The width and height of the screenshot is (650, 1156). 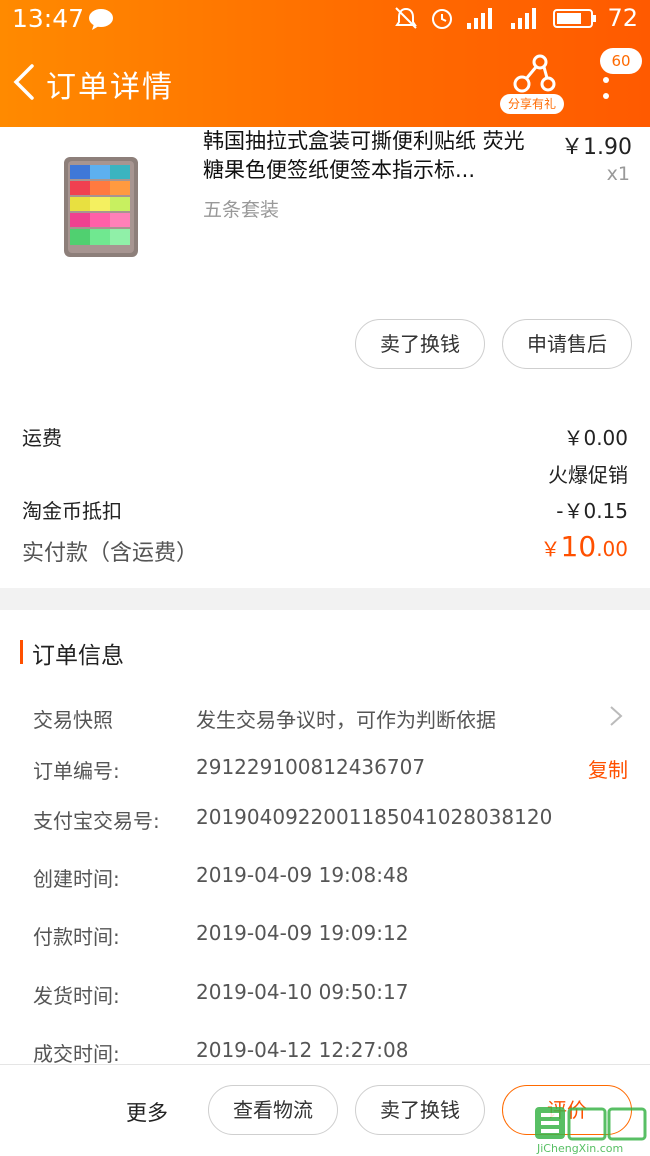 I want to click on apply-after-sale-button: 申请售后, so click(x=567, y=344).